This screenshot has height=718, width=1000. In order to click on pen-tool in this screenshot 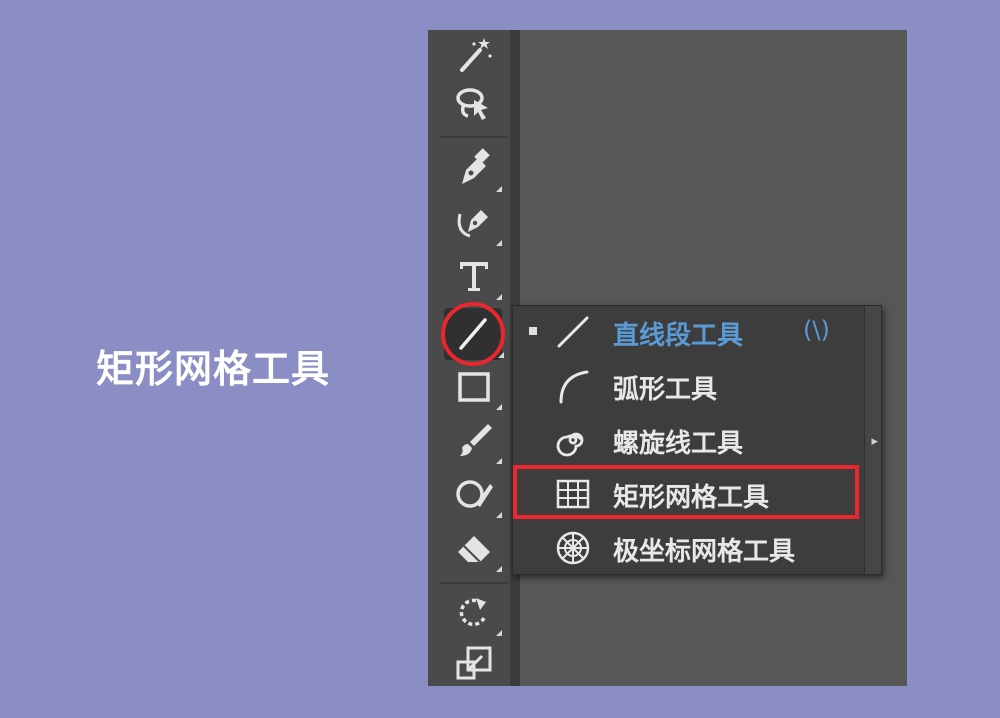, I will do `click(475, 168)`.